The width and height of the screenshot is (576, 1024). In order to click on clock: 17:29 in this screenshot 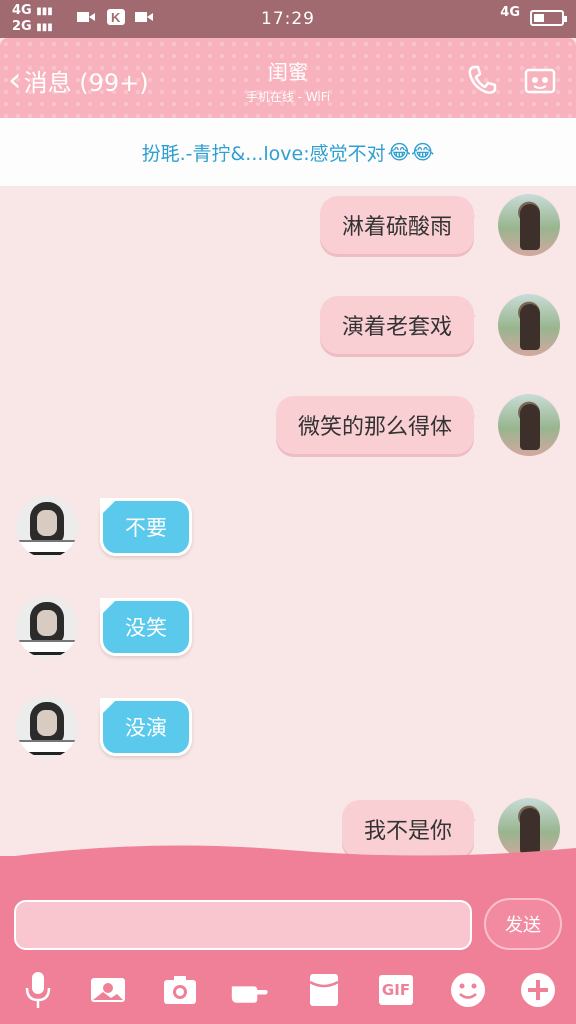, I will do `click(288, 19)`.